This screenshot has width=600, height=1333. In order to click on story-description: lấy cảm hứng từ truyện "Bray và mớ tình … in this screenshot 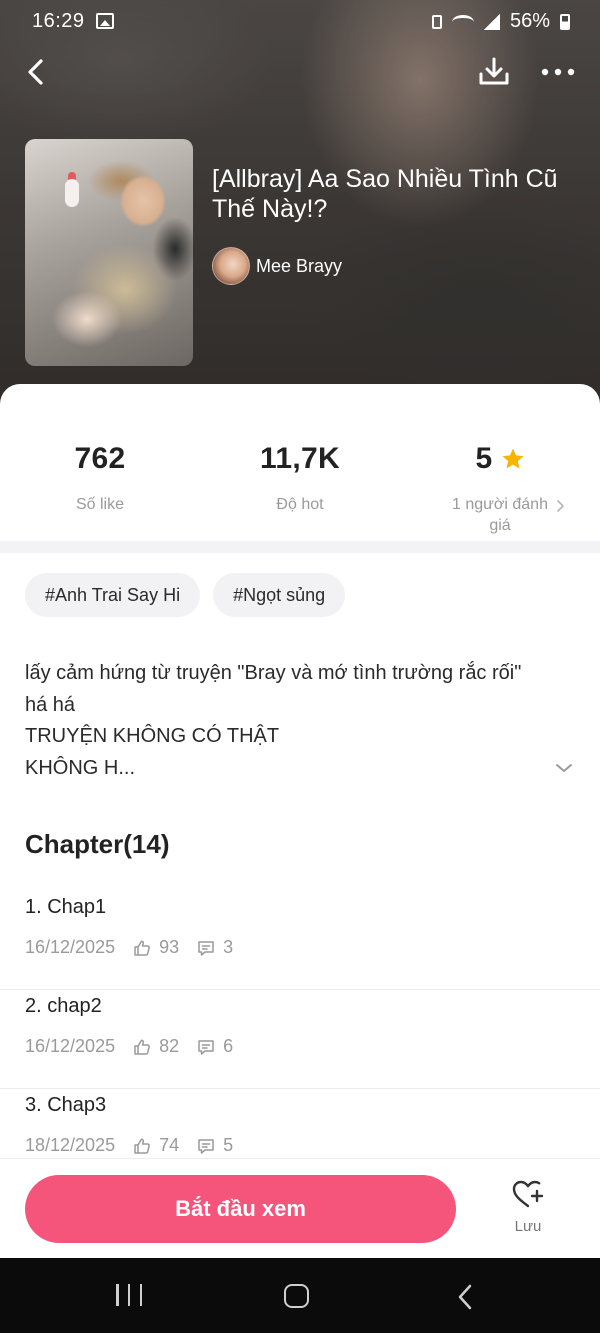, I will do `click(295, 721)`.